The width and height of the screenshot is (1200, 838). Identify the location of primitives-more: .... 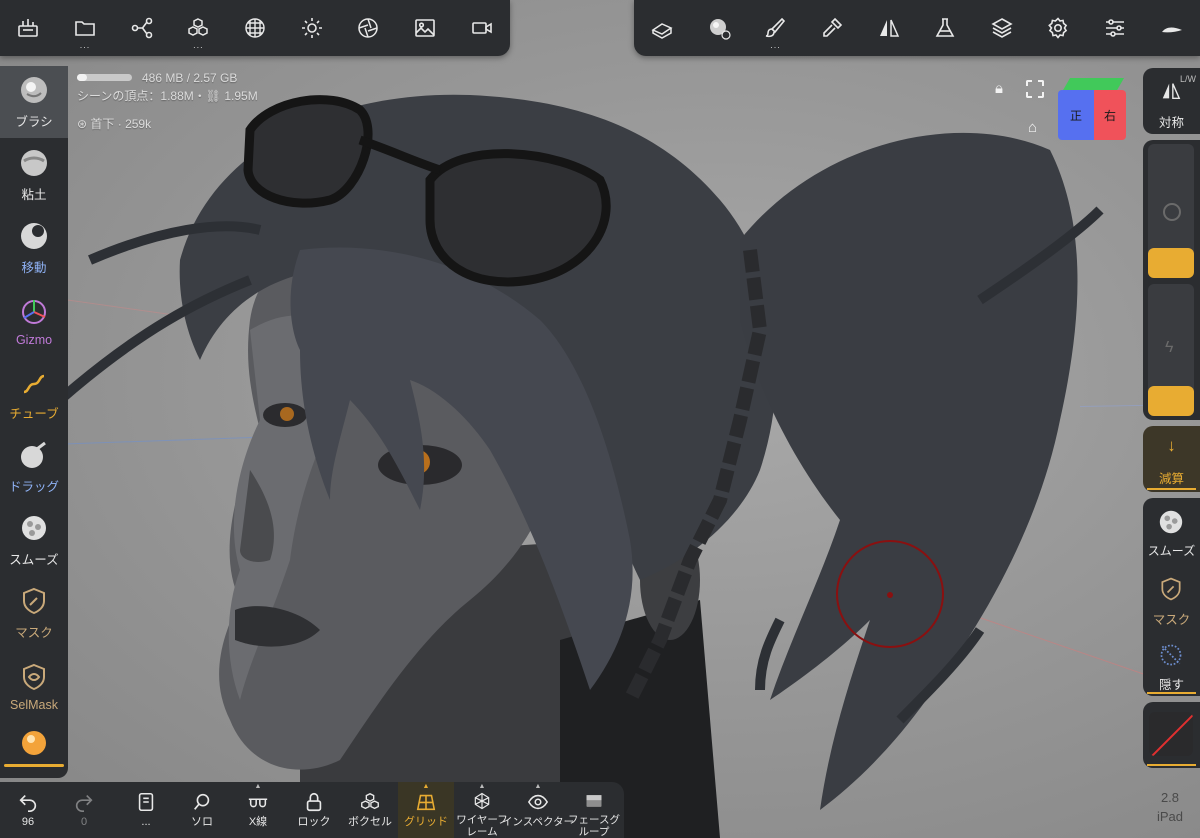
(198, 45).